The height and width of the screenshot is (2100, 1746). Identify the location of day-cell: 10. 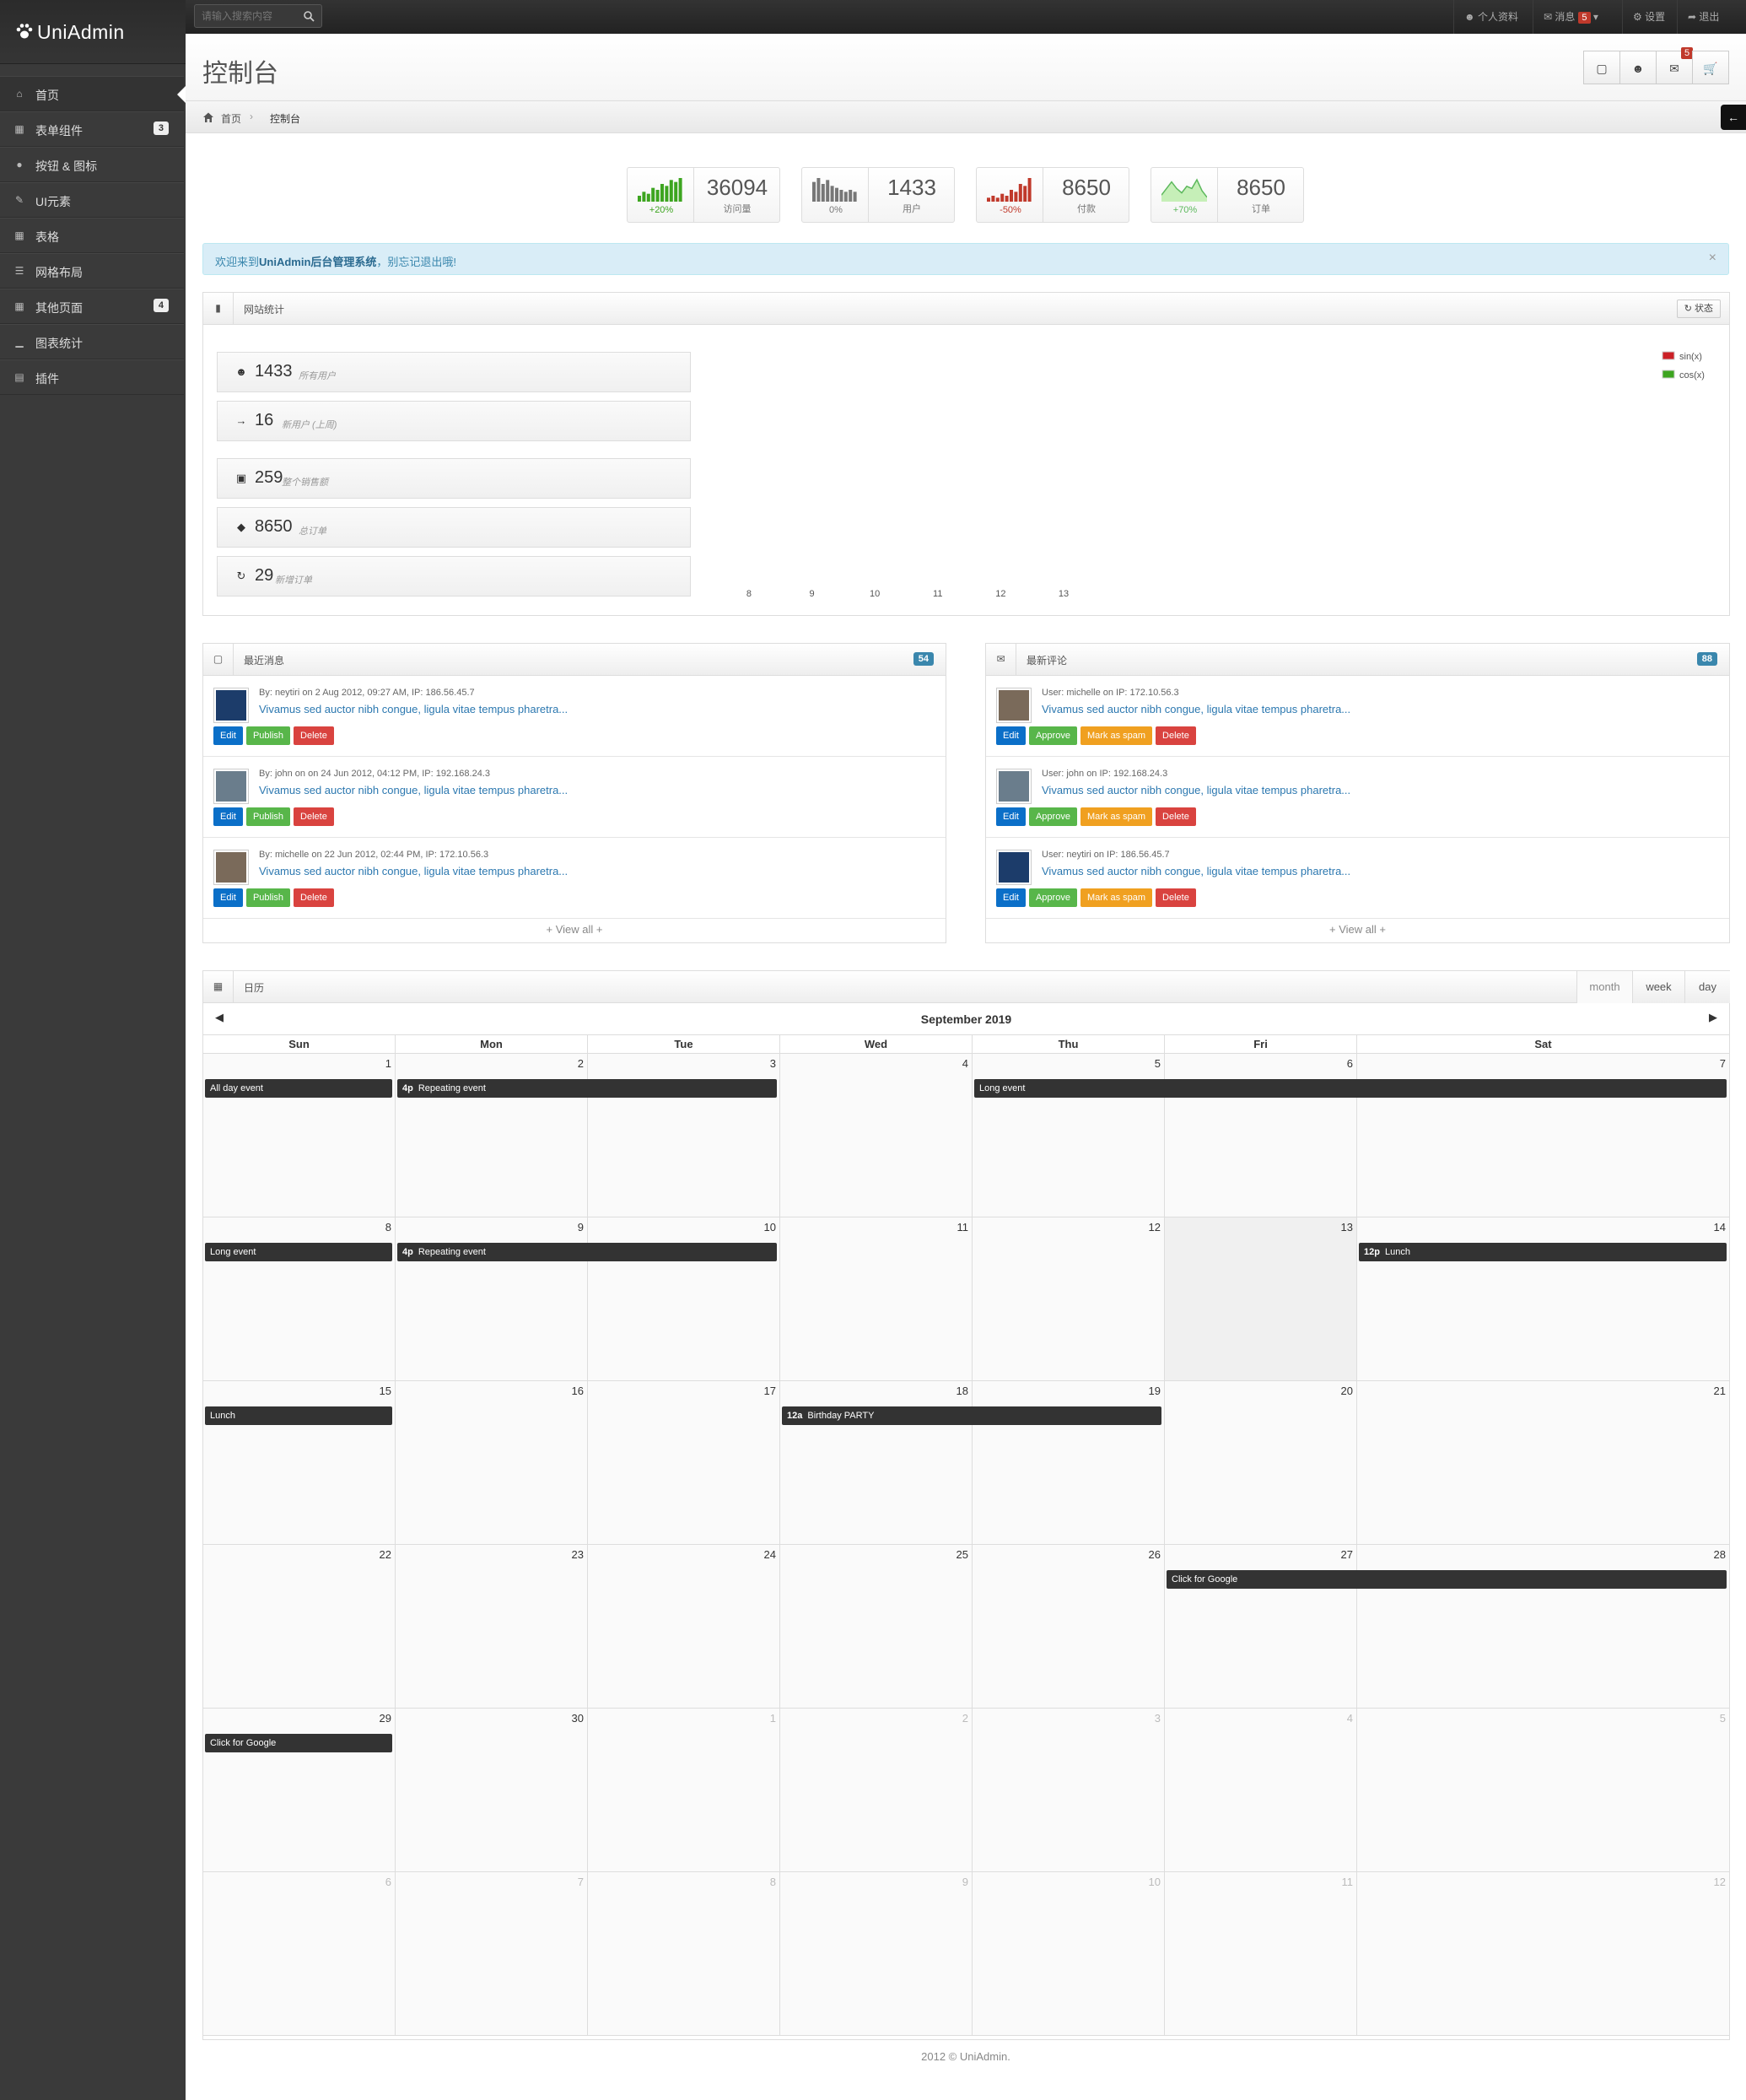
(1069, 1954).